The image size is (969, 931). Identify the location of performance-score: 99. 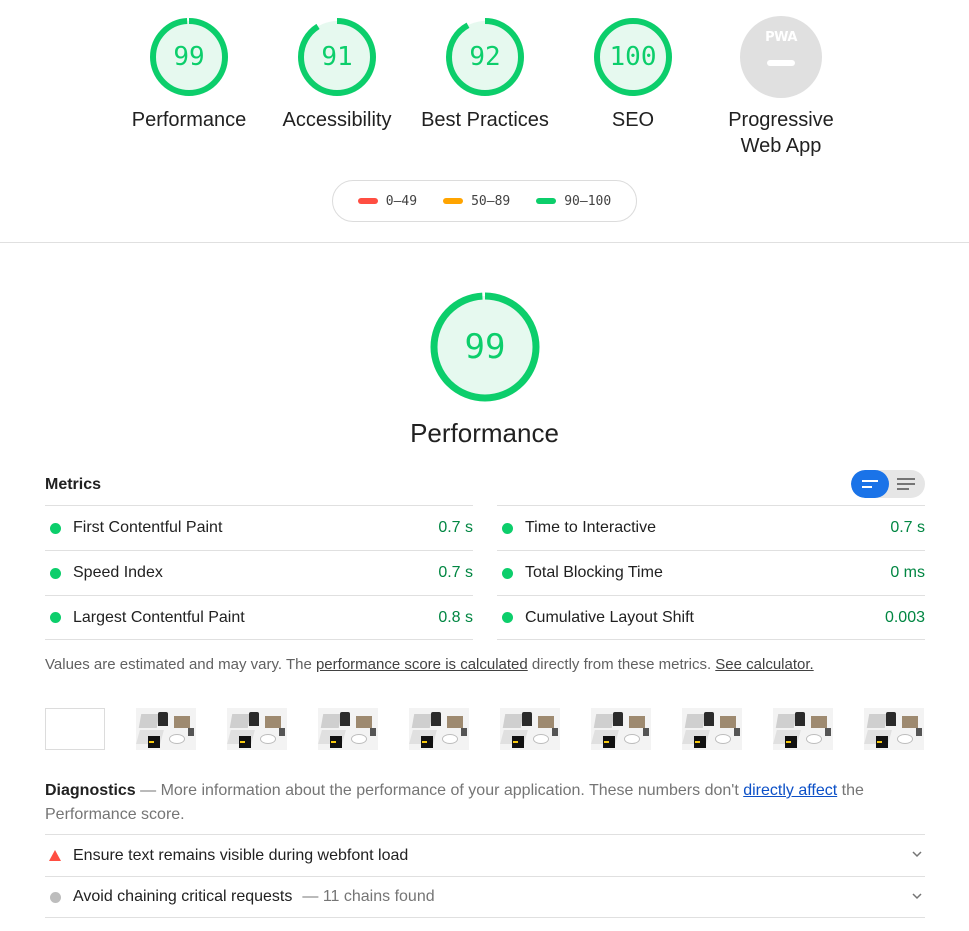
(485, 347).